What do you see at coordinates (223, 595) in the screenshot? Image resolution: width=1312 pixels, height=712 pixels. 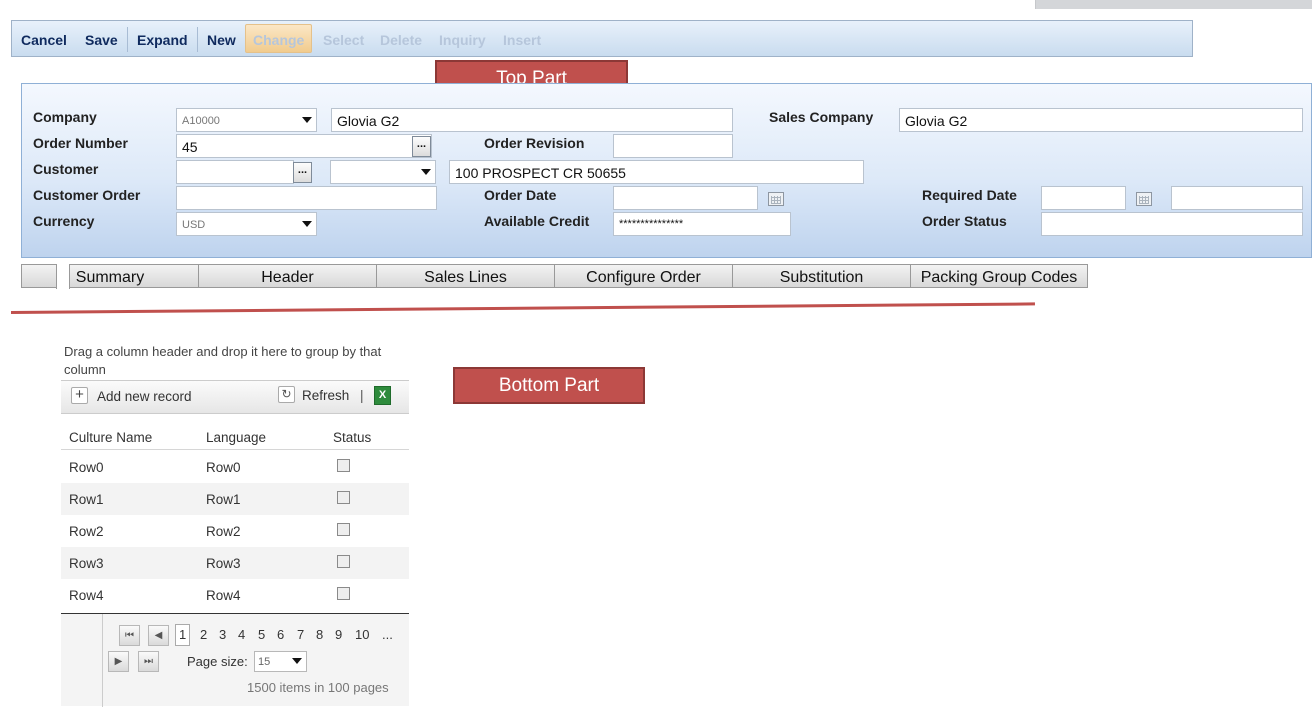 I see `language-cell: Row4` at bounding box center [223, 595].